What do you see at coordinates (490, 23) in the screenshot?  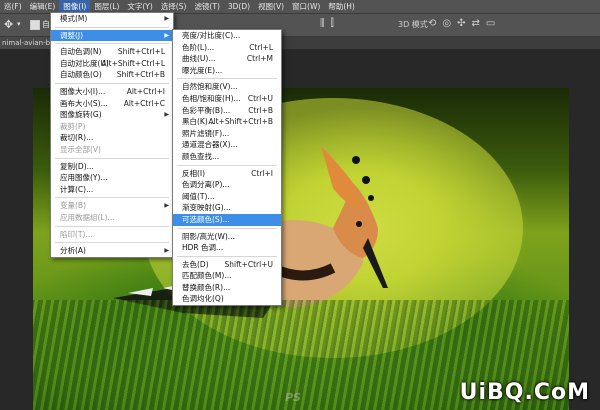 I see `video-camera-icon: ▭` at bounding box center [490, 23].